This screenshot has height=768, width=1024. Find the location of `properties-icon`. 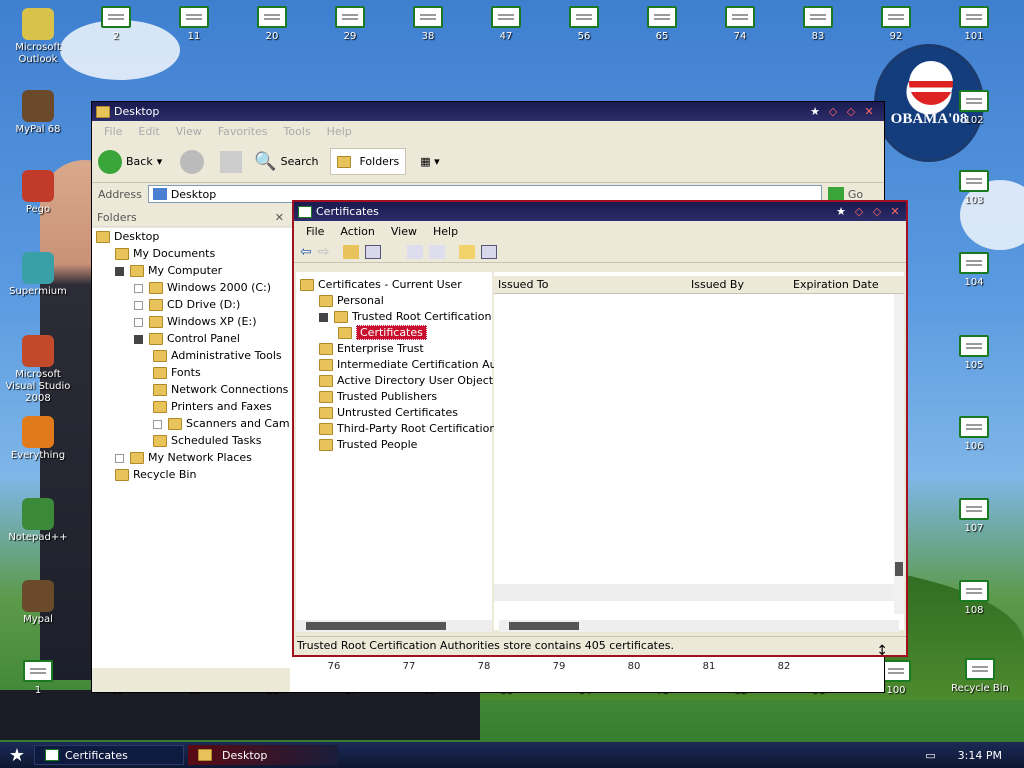

properties-icon is located at coordinates (489, 251).